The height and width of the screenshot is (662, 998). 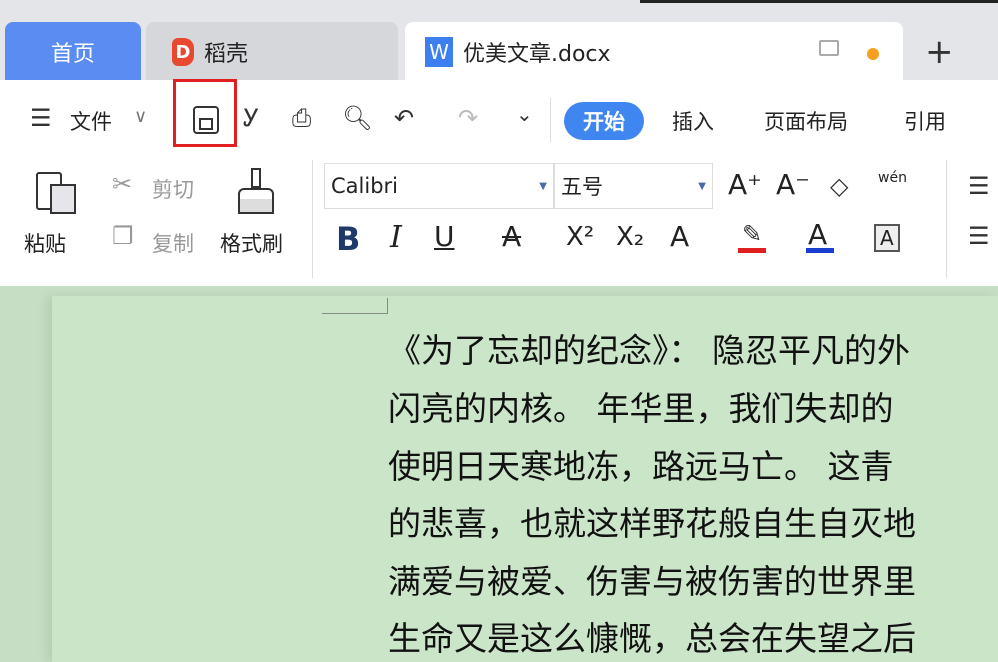 I want to click on margin-corner-mark, so click(x=355, y=306).